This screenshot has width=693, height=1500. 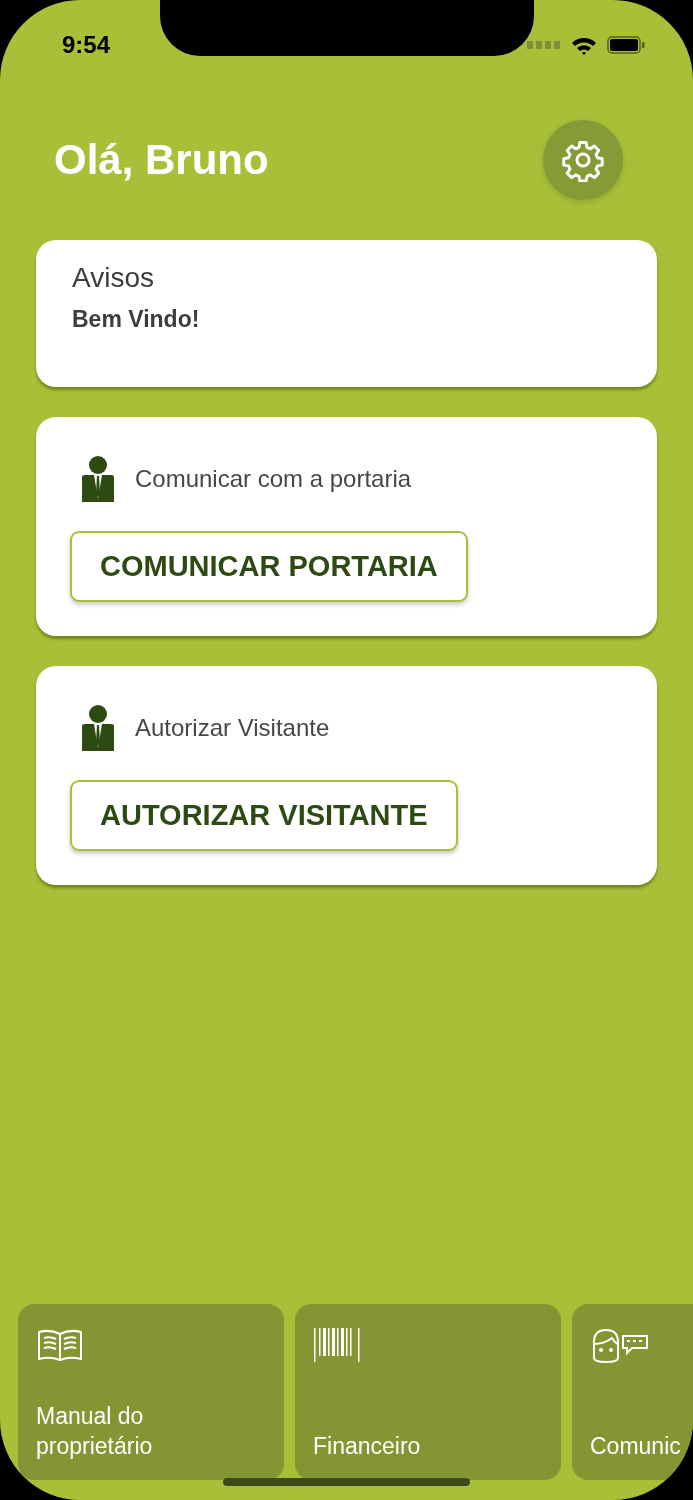 I want to click on wifi-icon, so click(x=584, y=45).